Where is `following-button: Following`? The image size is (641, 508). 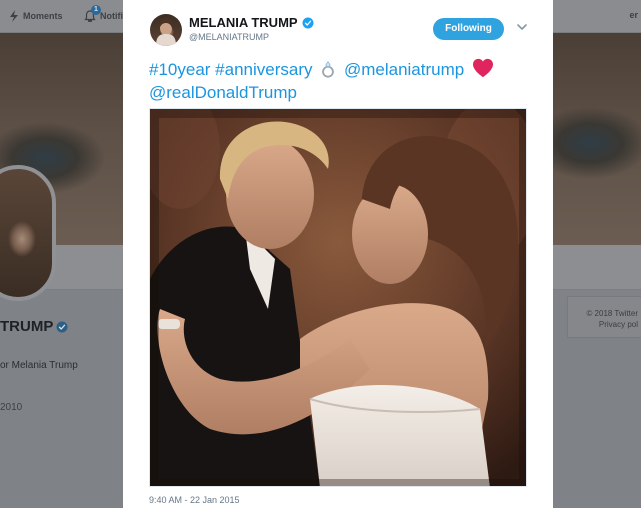 following-button: Following is located at coordinates (468, 29).